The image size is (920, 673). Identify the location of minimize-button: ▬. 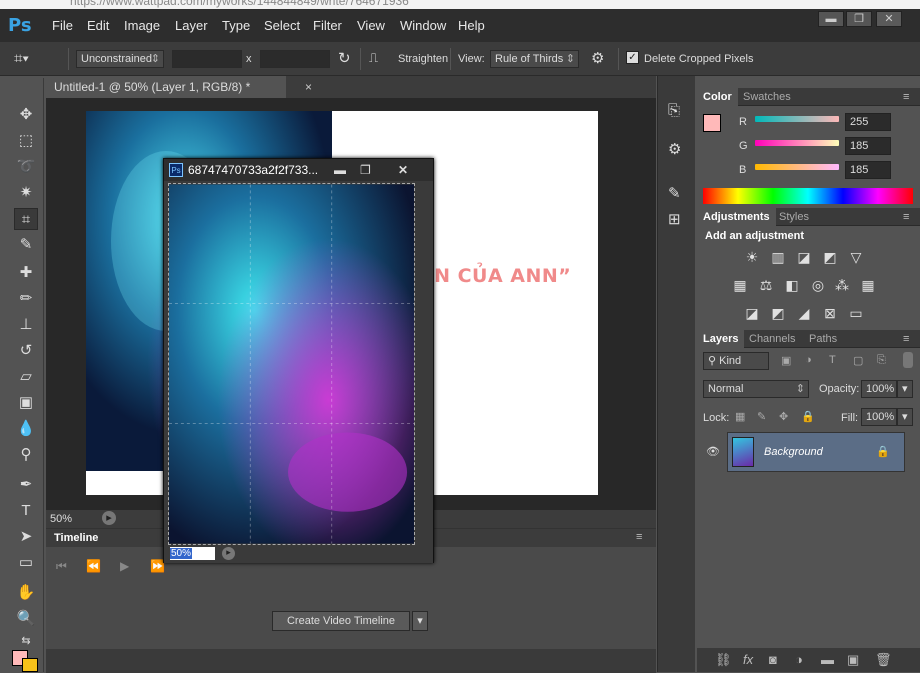
(831, 19).